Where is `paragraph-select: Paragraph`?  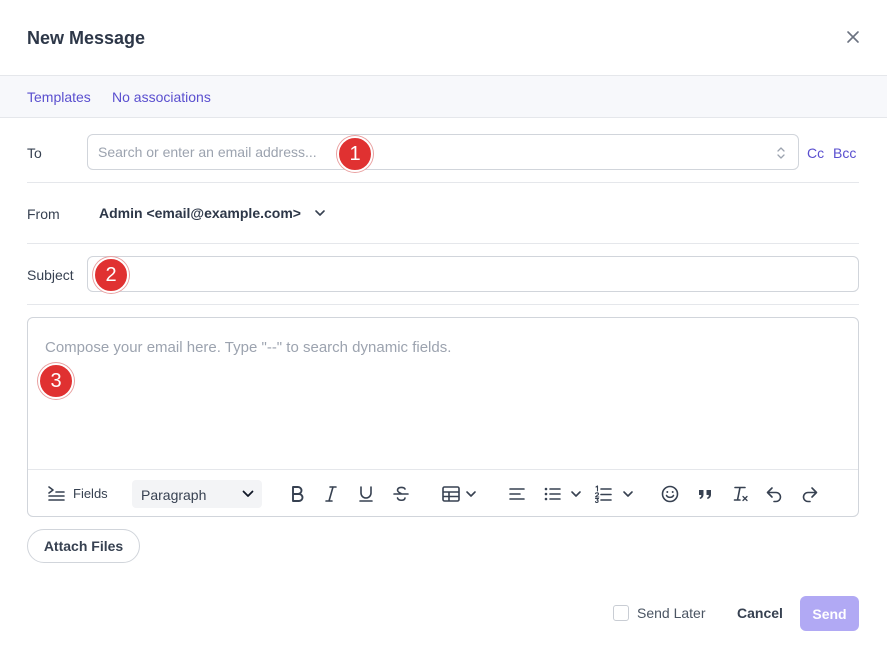
paragraph-select: Paragraph is located at coordinates (197, 494).